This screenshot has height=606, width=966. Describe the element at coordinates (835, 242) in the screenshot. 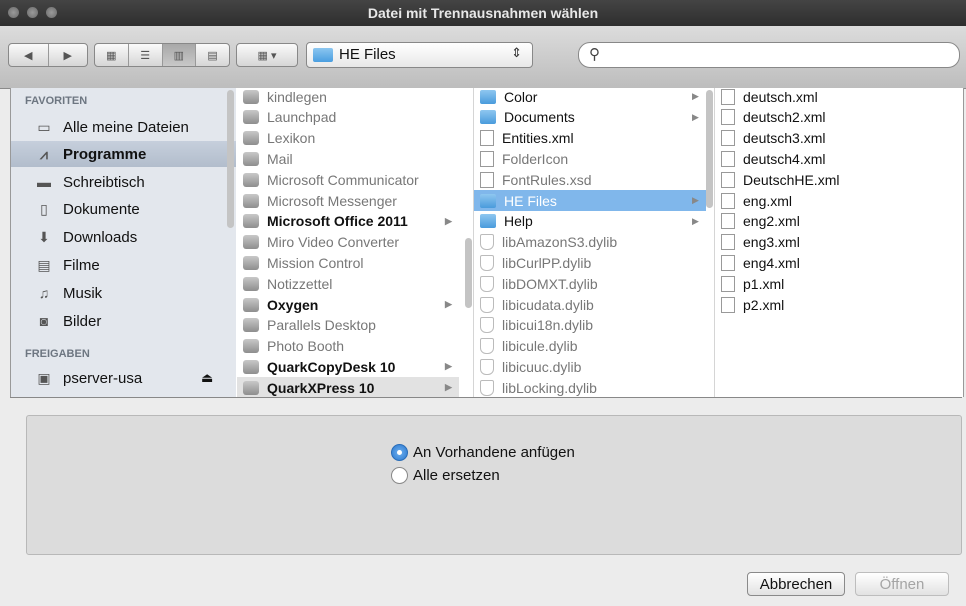

I see `file-item: eng3.xml` at that location.